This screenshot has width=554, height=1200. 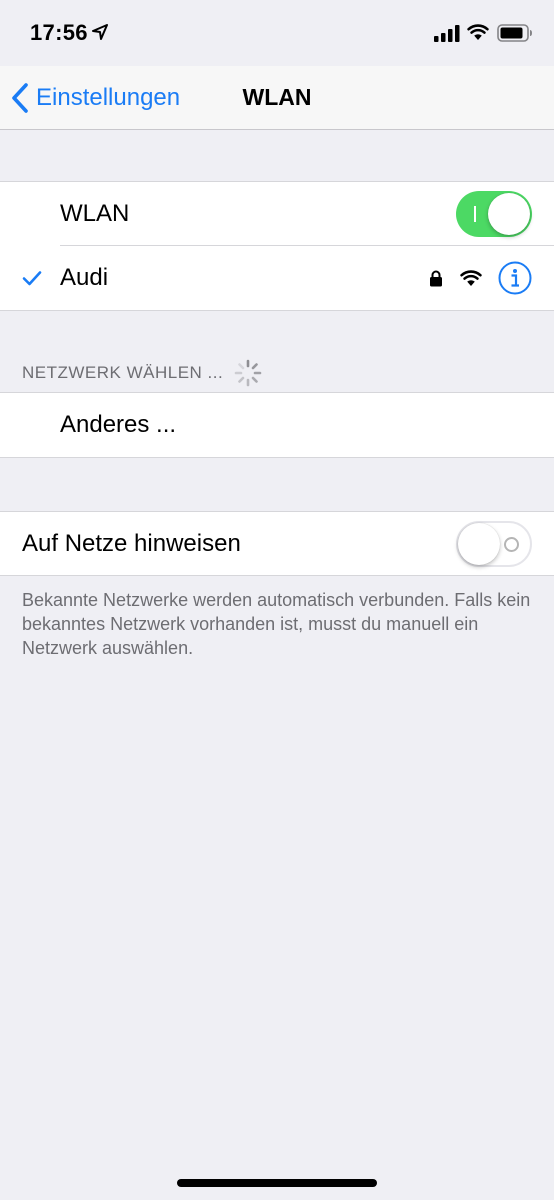 I want to click on back-button: Einstellungen, so click(x=95, y=98).